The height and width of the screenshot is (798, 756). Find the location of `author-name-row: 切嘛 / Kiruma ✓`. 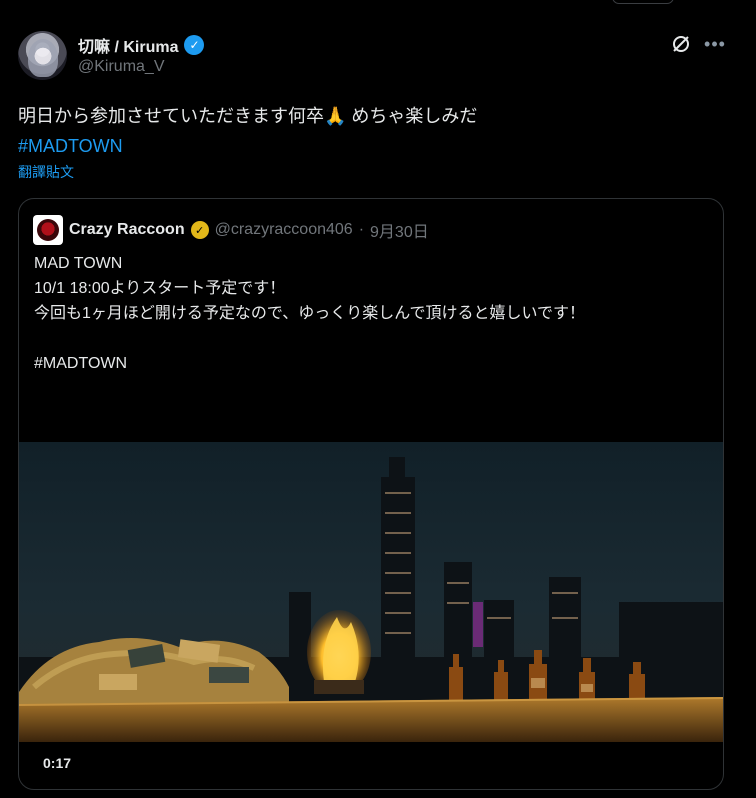

author-name-row: 切嘛 / Kiruma ✓ is located at coordinates (141, 45).